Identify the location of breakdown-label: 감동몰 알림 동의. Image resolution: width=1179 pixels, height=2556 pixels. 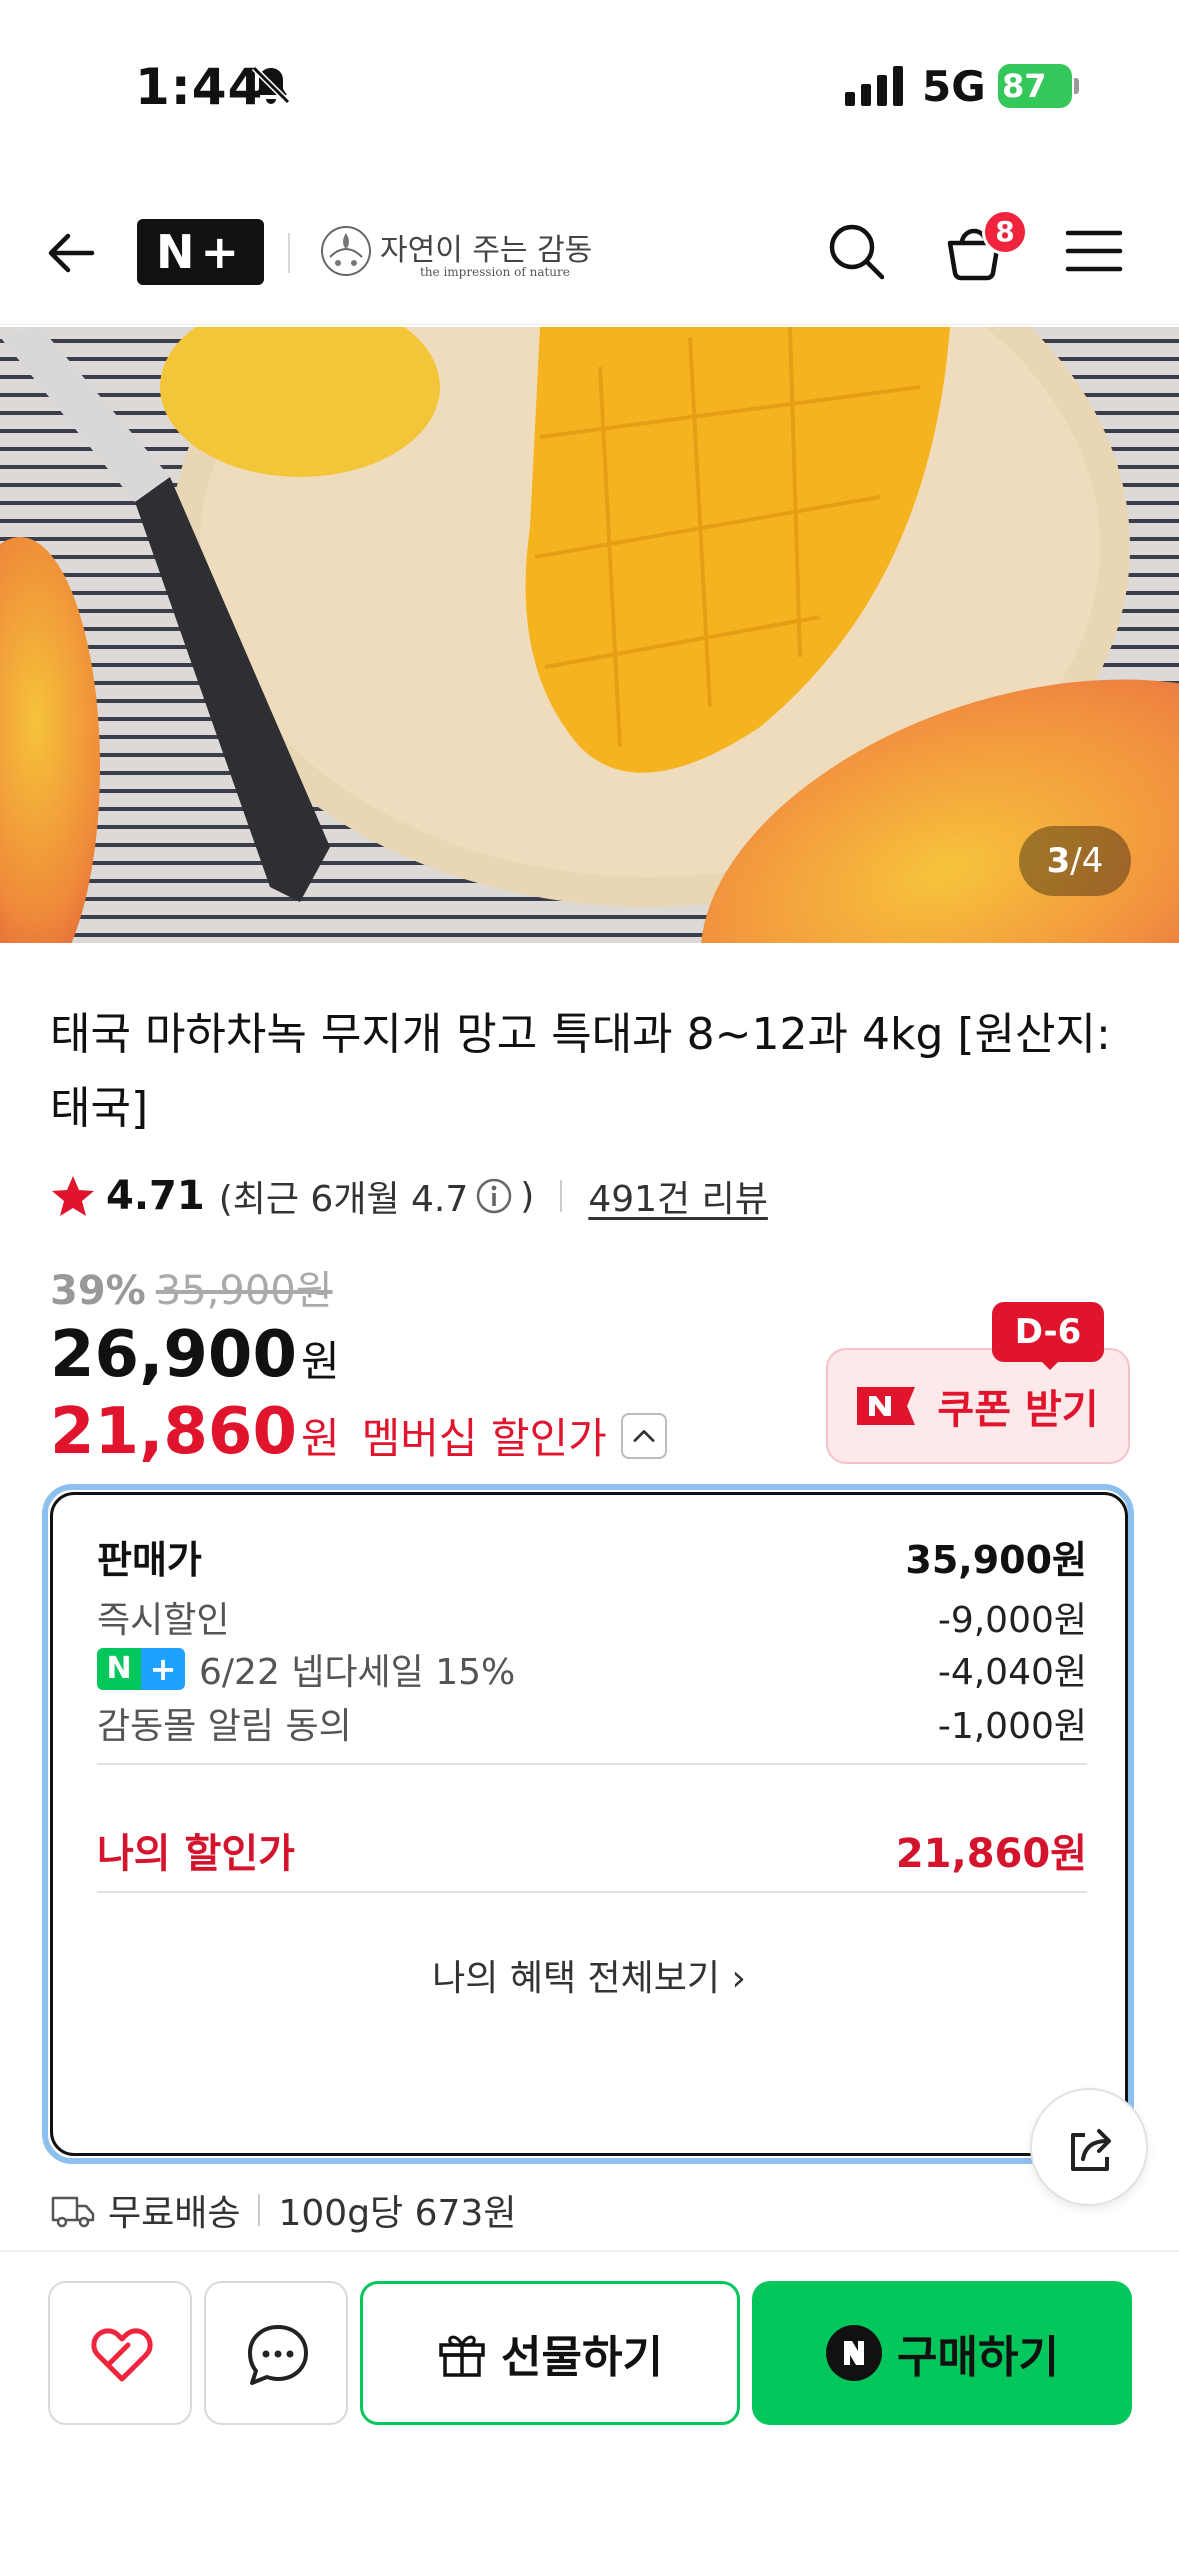
(224, 1726).